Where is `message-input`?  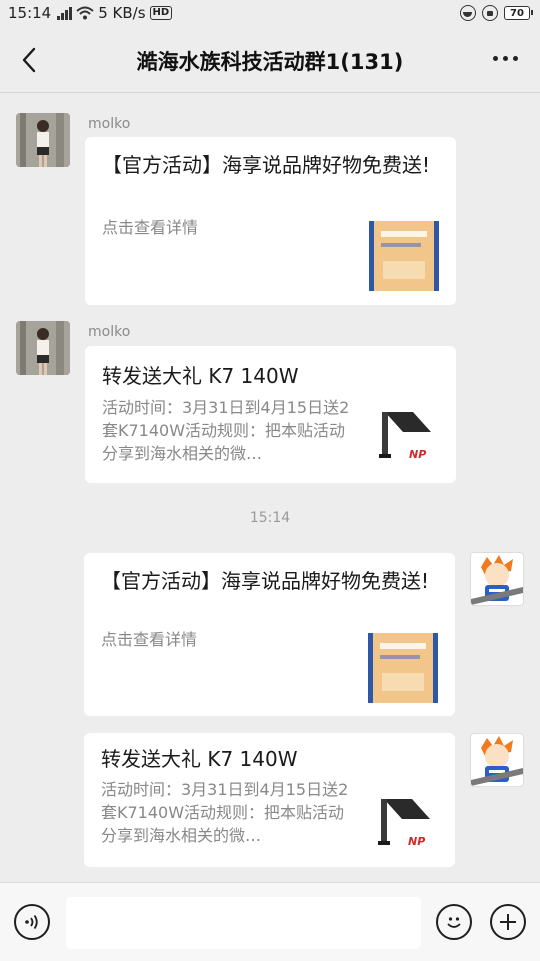 message-input is located at coordinates (243, 923).